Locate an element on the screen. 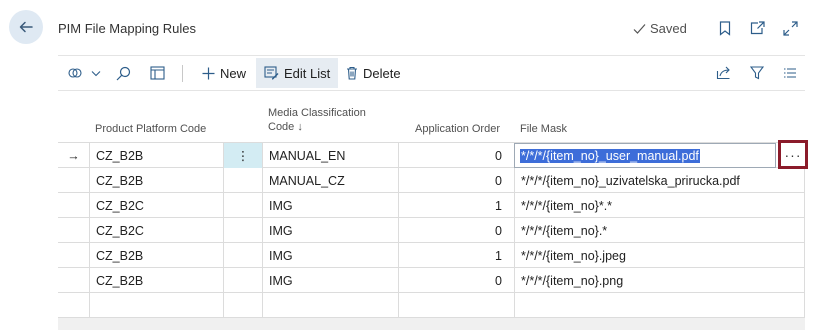  action-toolbar: New Edit List Delete is located at coordinates (431, 73).